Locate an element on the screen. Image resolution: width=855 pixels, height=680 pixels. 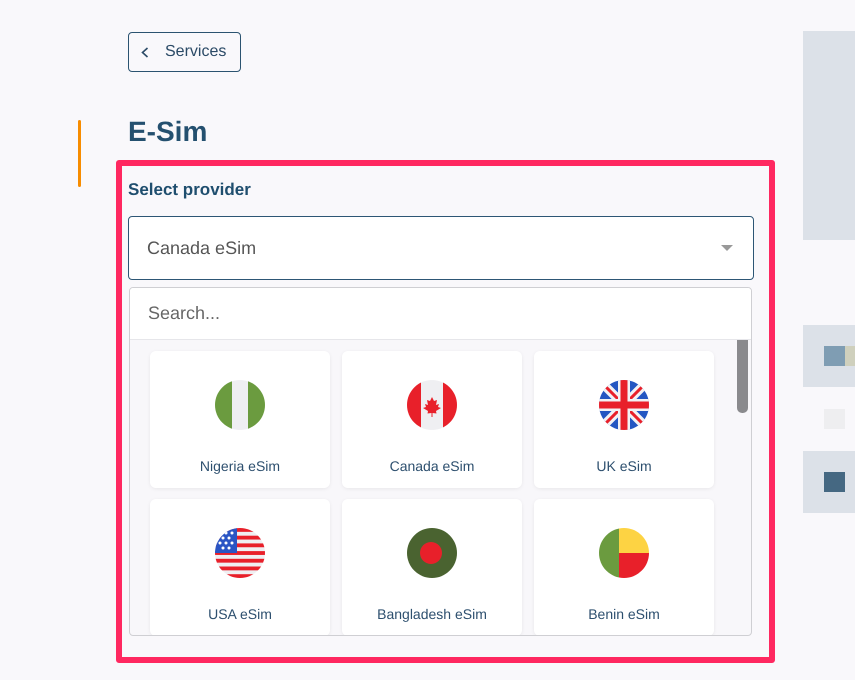
bangladesh-flag-icon is located at coordinates (432, 553).